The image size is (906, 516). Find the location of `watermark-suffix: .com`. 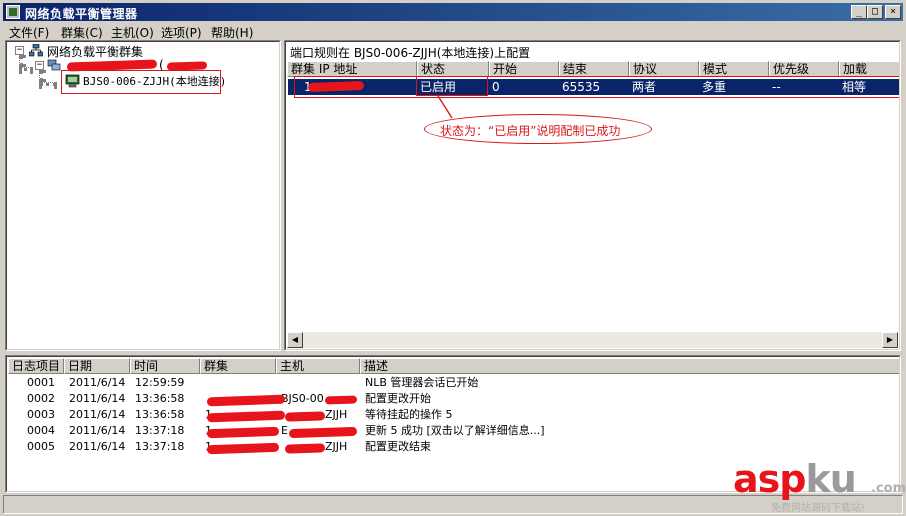

watermark-suffix: .com is located at coordinates (888, 488).